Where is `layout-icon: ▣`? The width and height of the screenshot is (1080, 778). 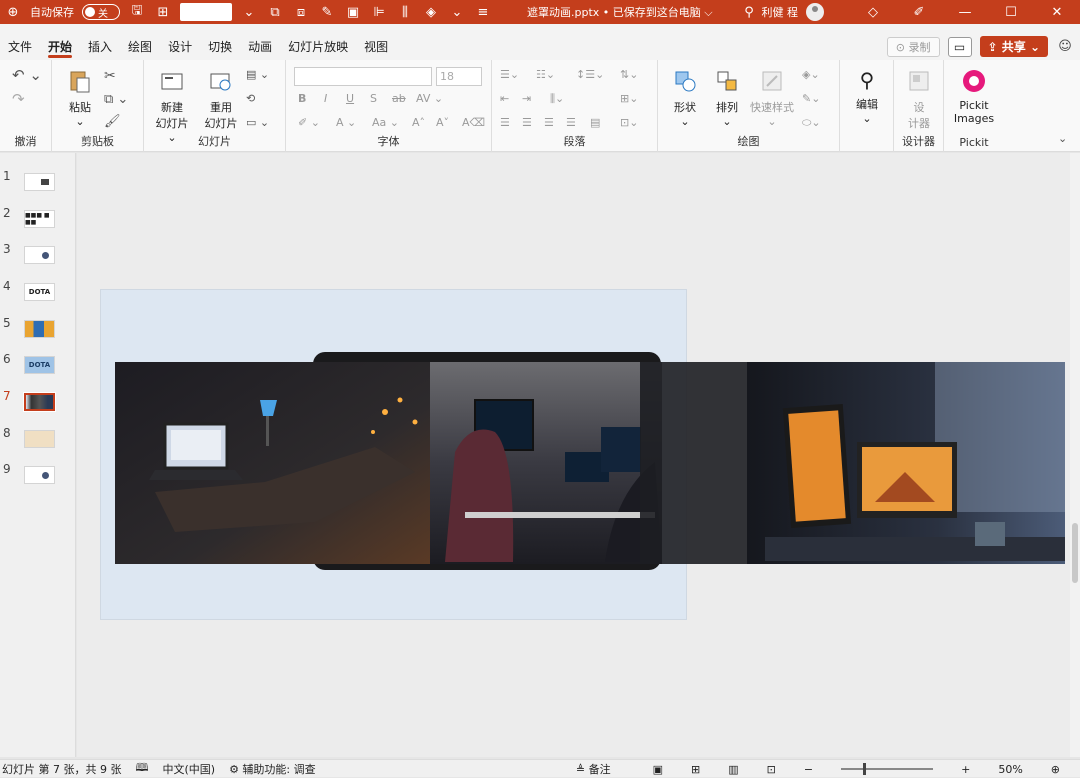 layout-icon: ▣ is located at coordinates (353, 12).